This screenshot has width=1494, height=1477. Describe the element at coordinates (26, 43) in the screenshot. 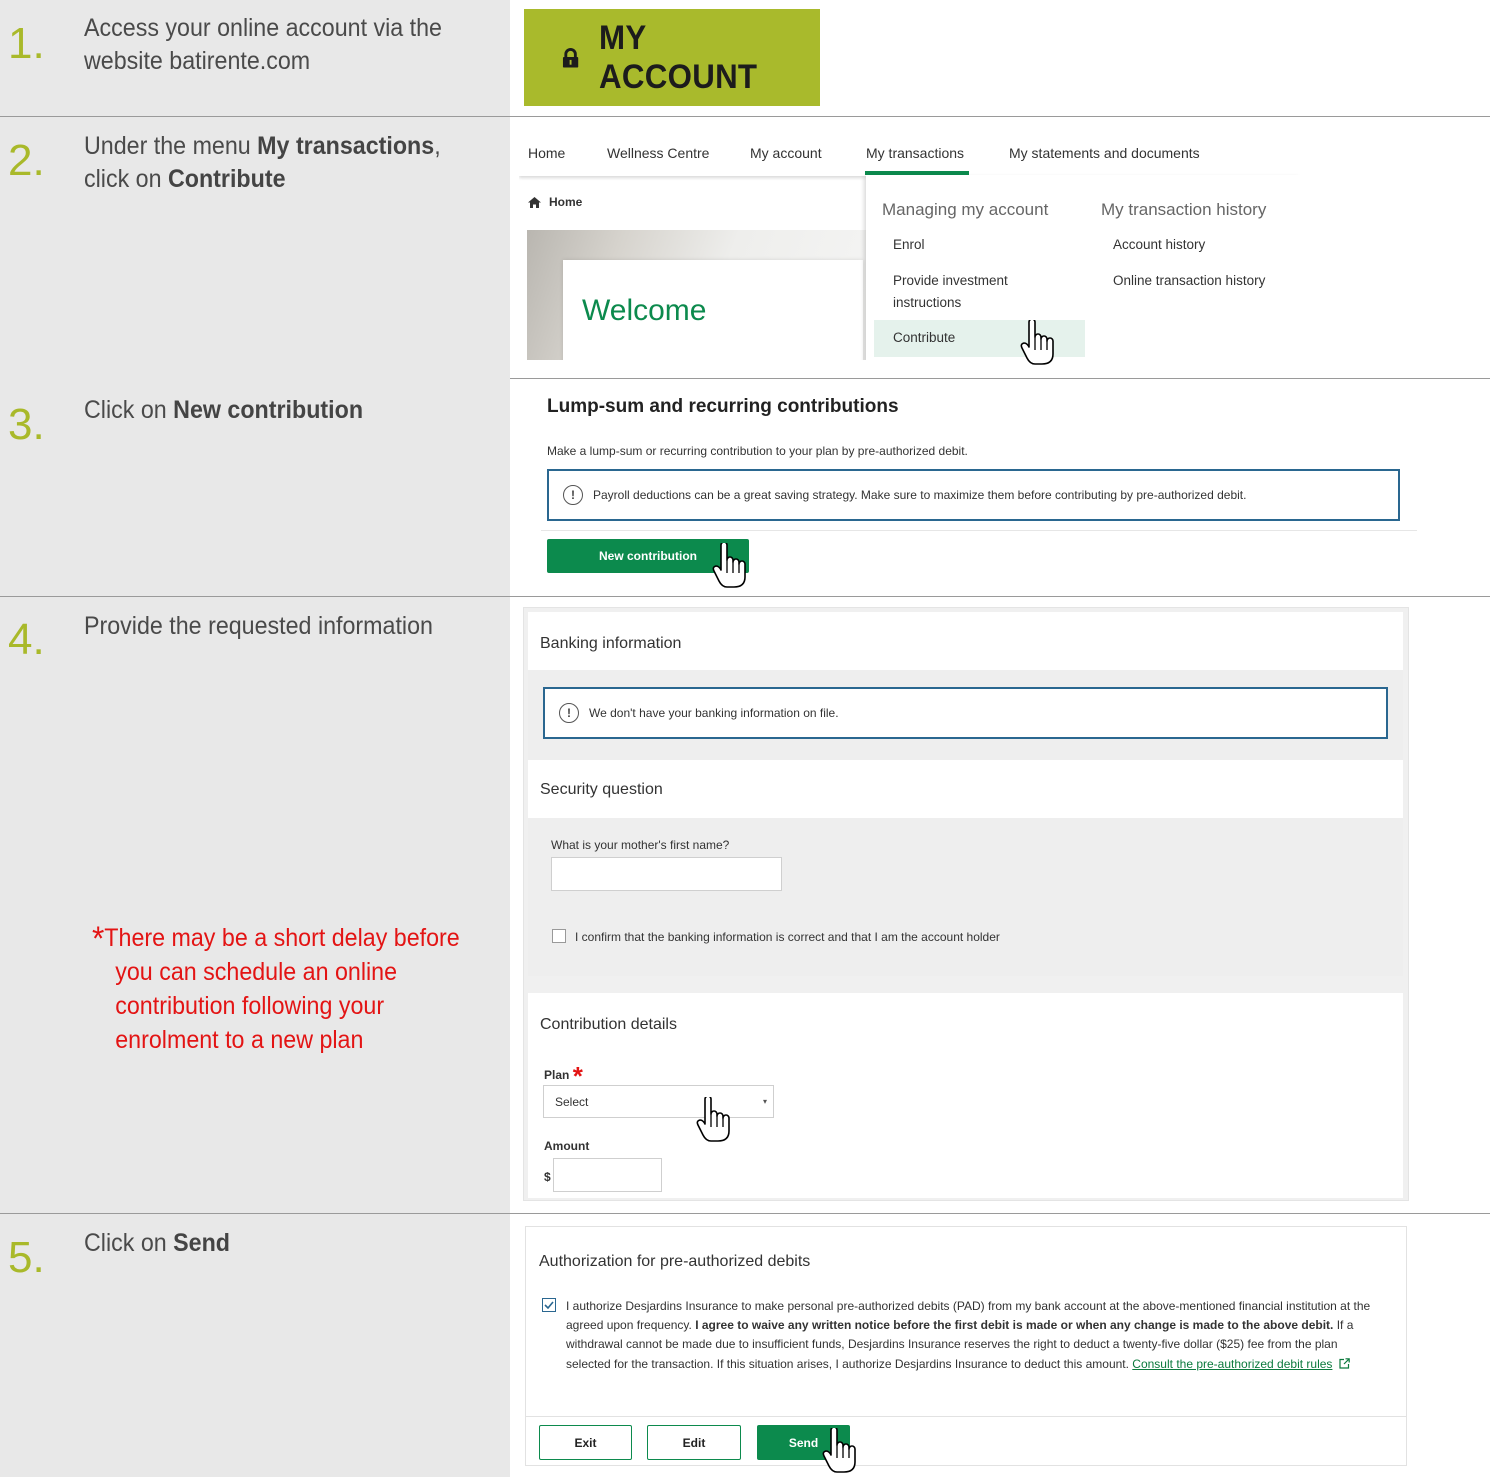

I see `step-number-1: 1.` at that location.